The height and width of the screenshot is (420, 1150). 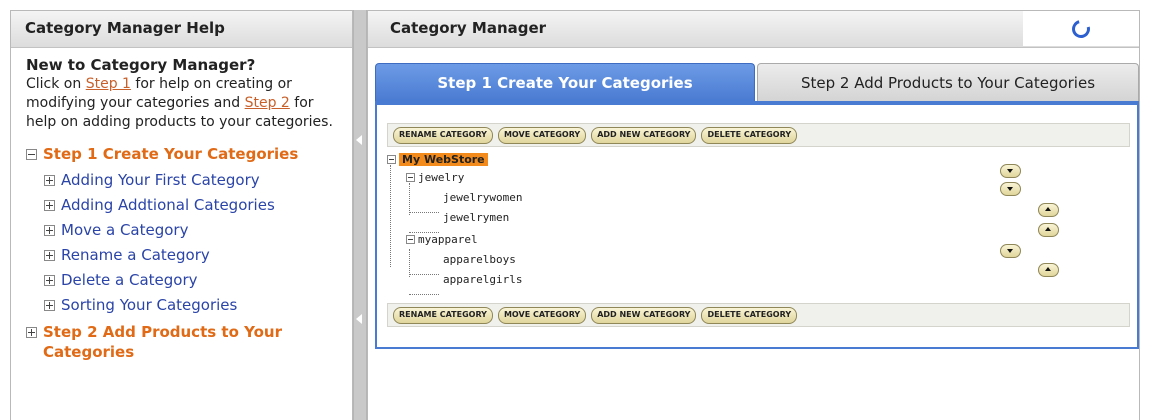 What do you see at coordinates (448, 239) in the screenshot?
I see `tree-node-label: myapparel` at bounding box center [448, 239].